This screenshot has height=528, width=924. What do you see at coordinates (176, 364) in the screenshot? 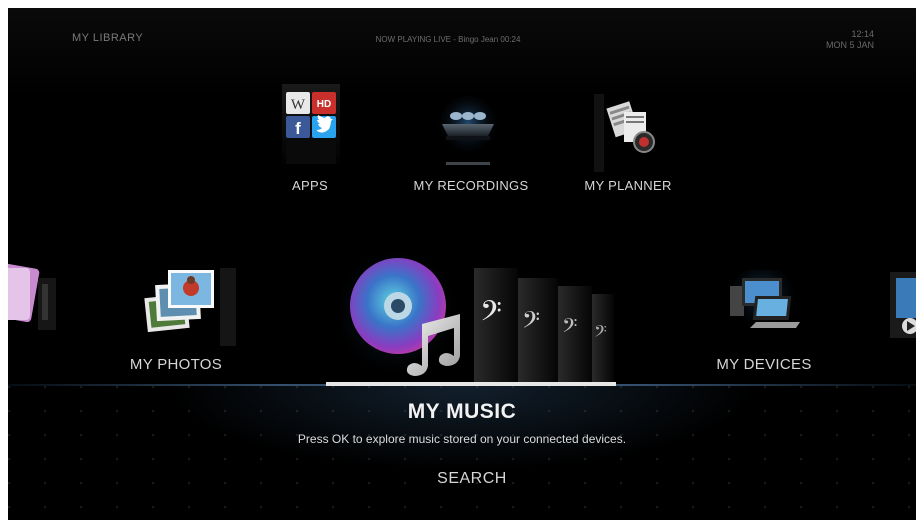
I see `photos-label: MY PHOTOS` at bounding box center [176, 364].